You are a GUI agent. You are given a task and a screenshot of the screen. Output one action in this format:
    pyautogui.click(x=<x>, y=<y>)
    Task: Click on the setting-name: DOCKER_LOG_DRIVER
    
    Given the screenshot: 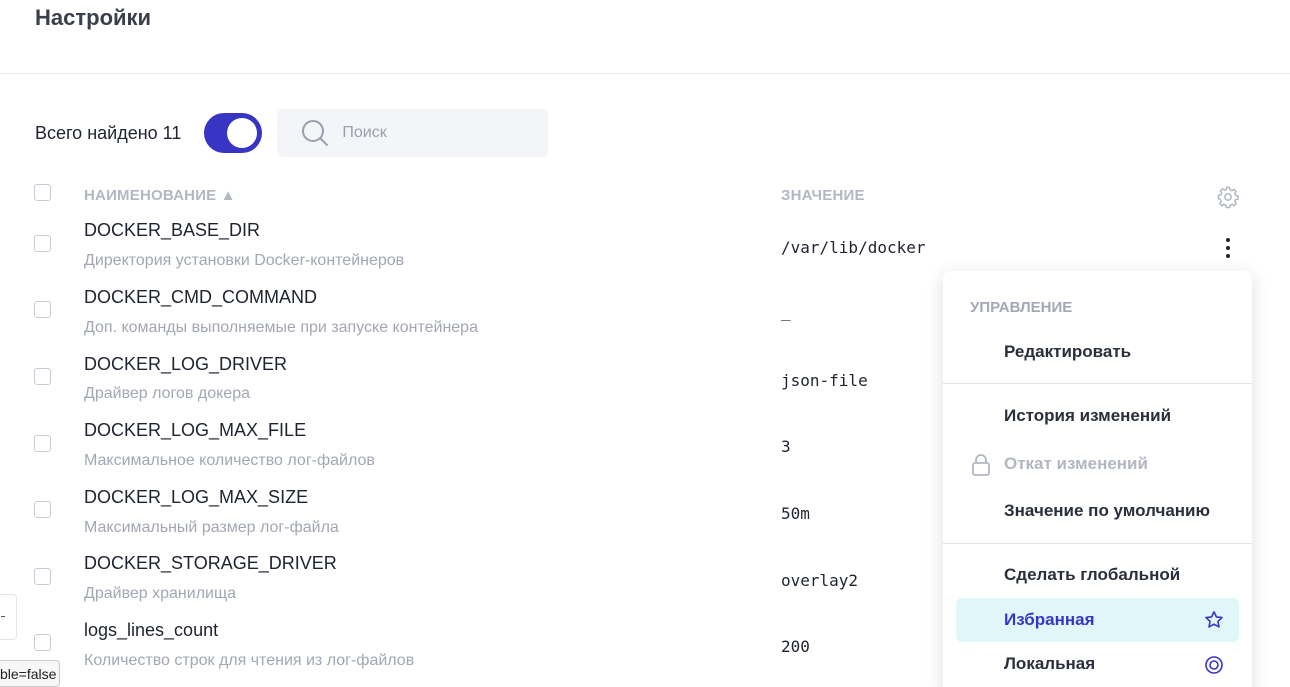 What is the action you would take?
    pyautogui.click(x=185, y=364)
    